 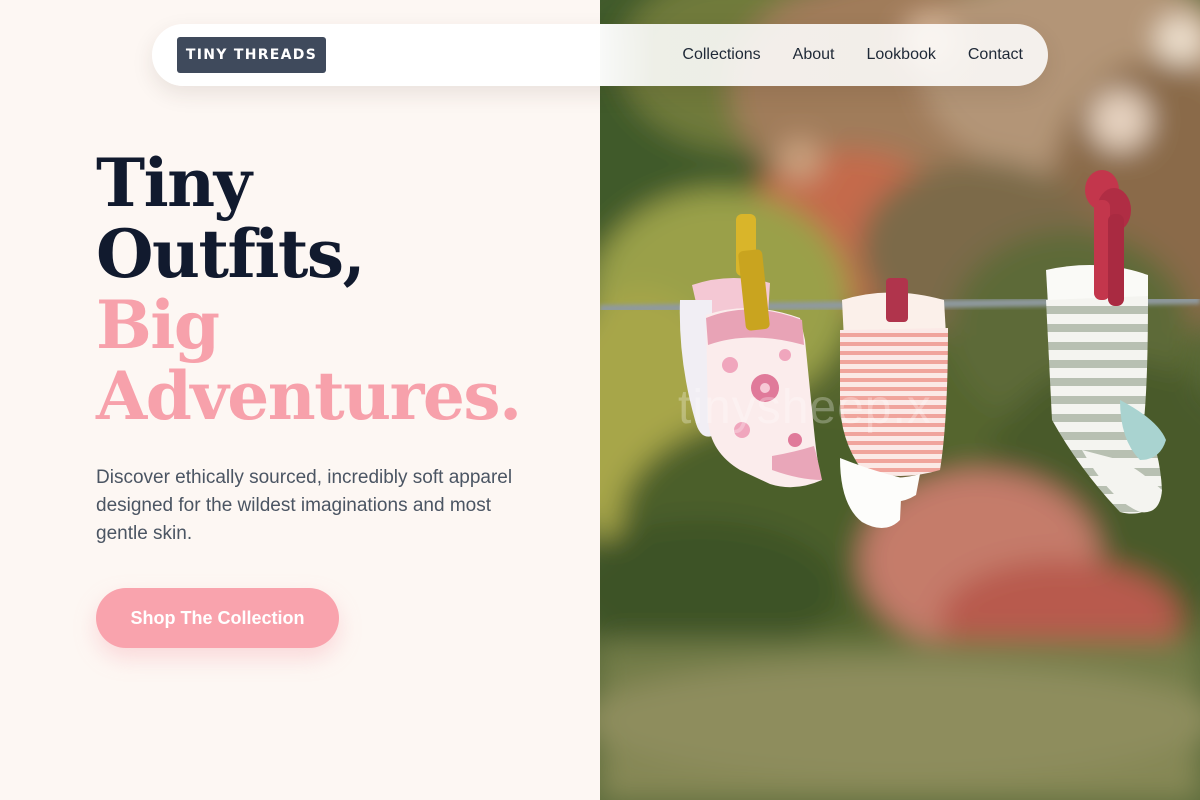 I want to click on headline-line-1: Tiny, so click(x=174, y=183).